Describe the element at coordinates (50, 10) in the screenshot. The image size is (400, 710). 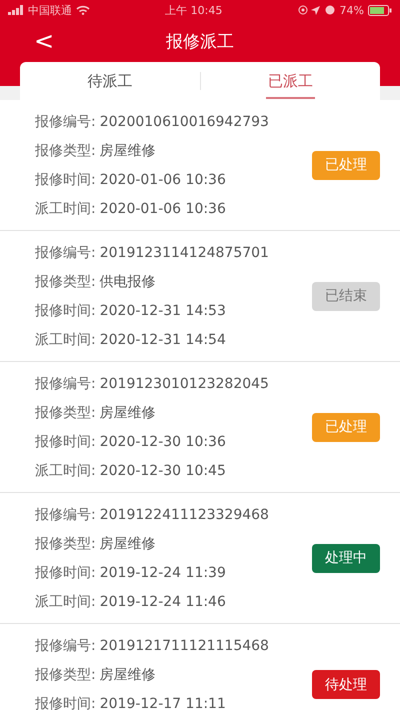
I see `carrier-name: 中国联通` at that location.